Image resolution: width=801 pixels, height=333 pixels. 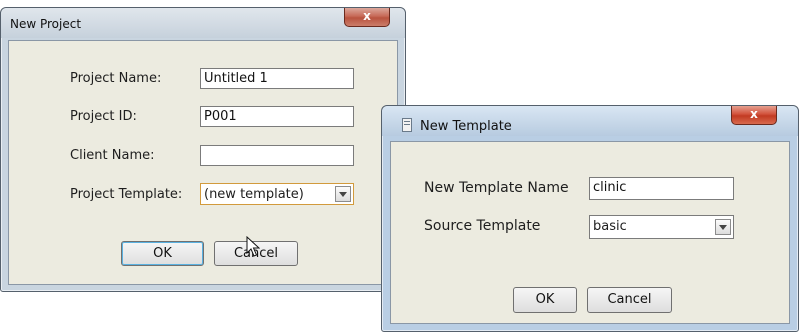 What do you see at coordinates (126, 194) in the screenshot?
I see `project-template-label: Project Template:` at bounding box center [126, 194].